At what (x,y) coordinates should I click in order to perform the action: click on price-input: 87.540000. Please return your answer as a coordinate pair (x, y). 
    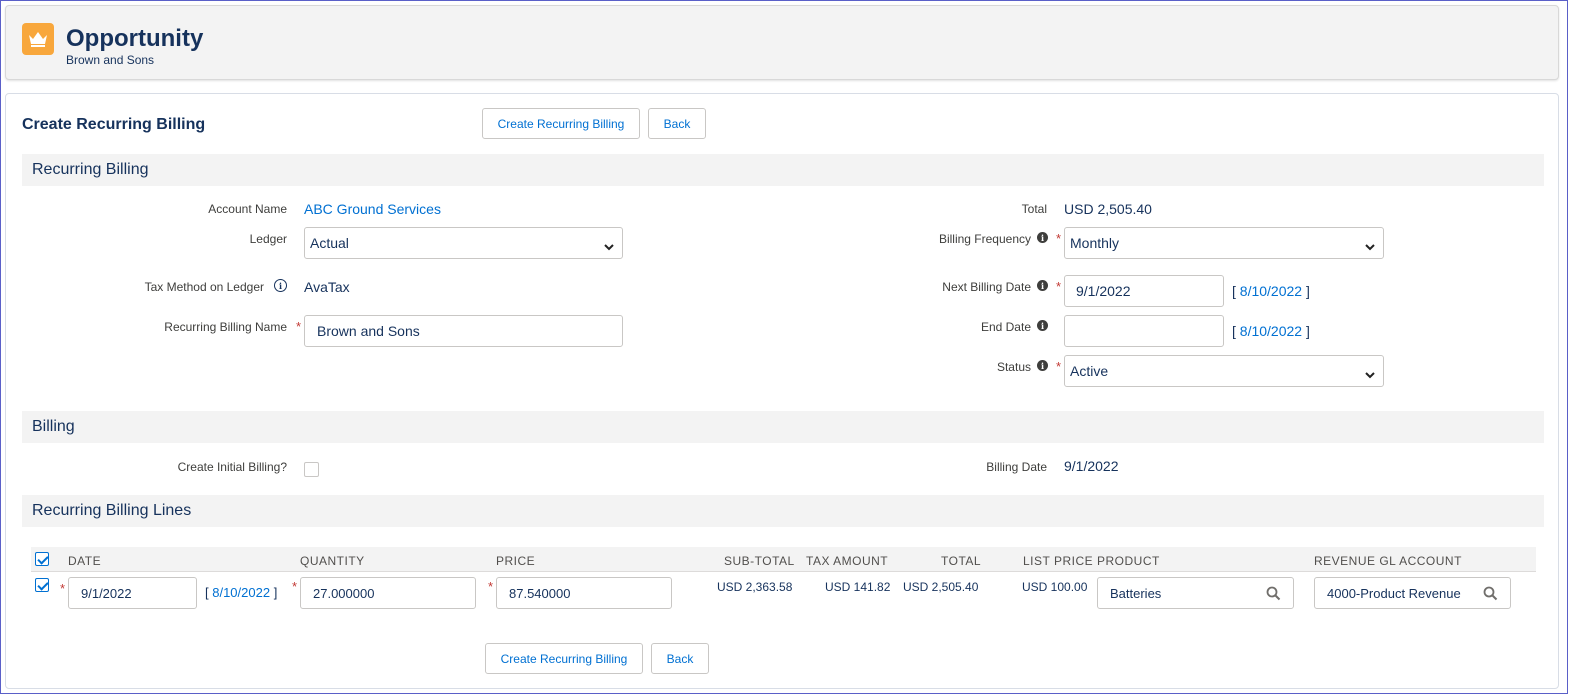
    Looking at the image, I should click on (584, 593).